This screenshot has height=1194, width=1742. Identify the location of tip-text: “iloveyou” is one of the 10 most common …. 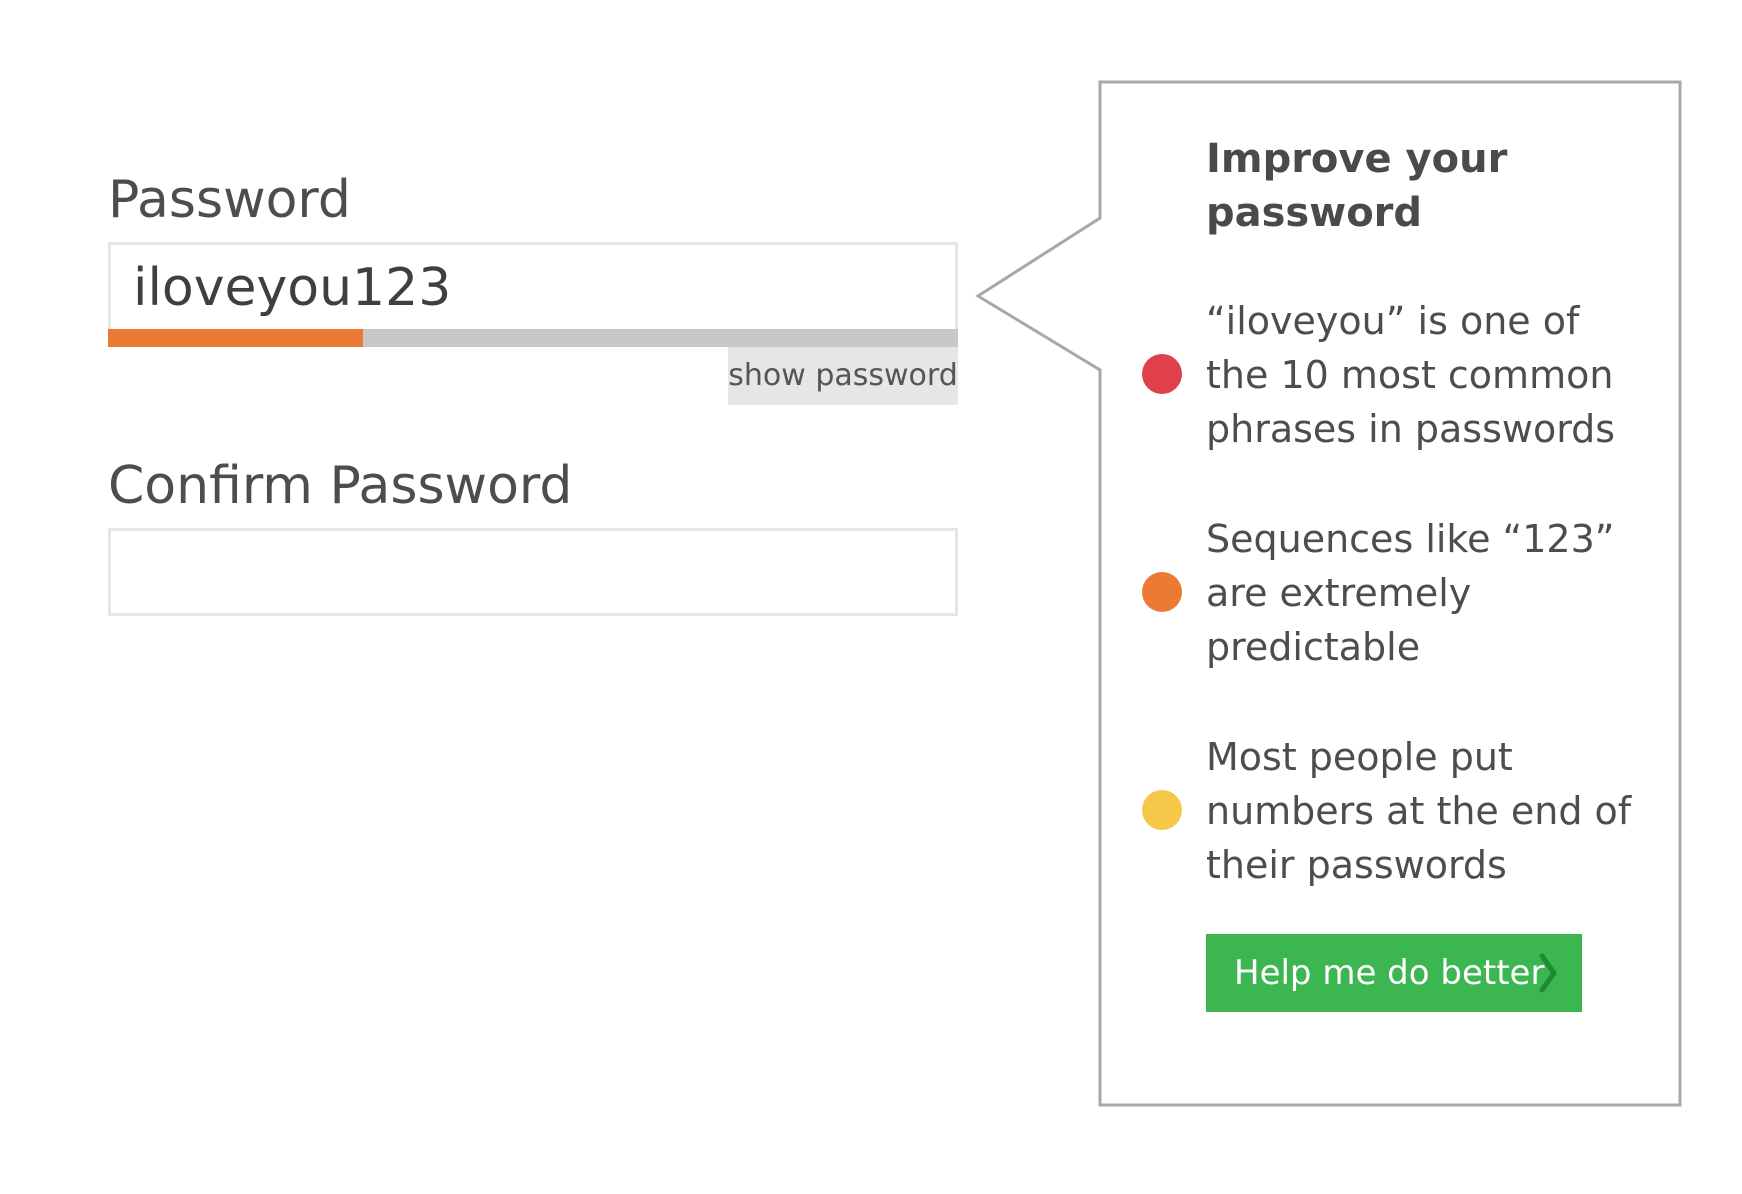
(1411, 375).